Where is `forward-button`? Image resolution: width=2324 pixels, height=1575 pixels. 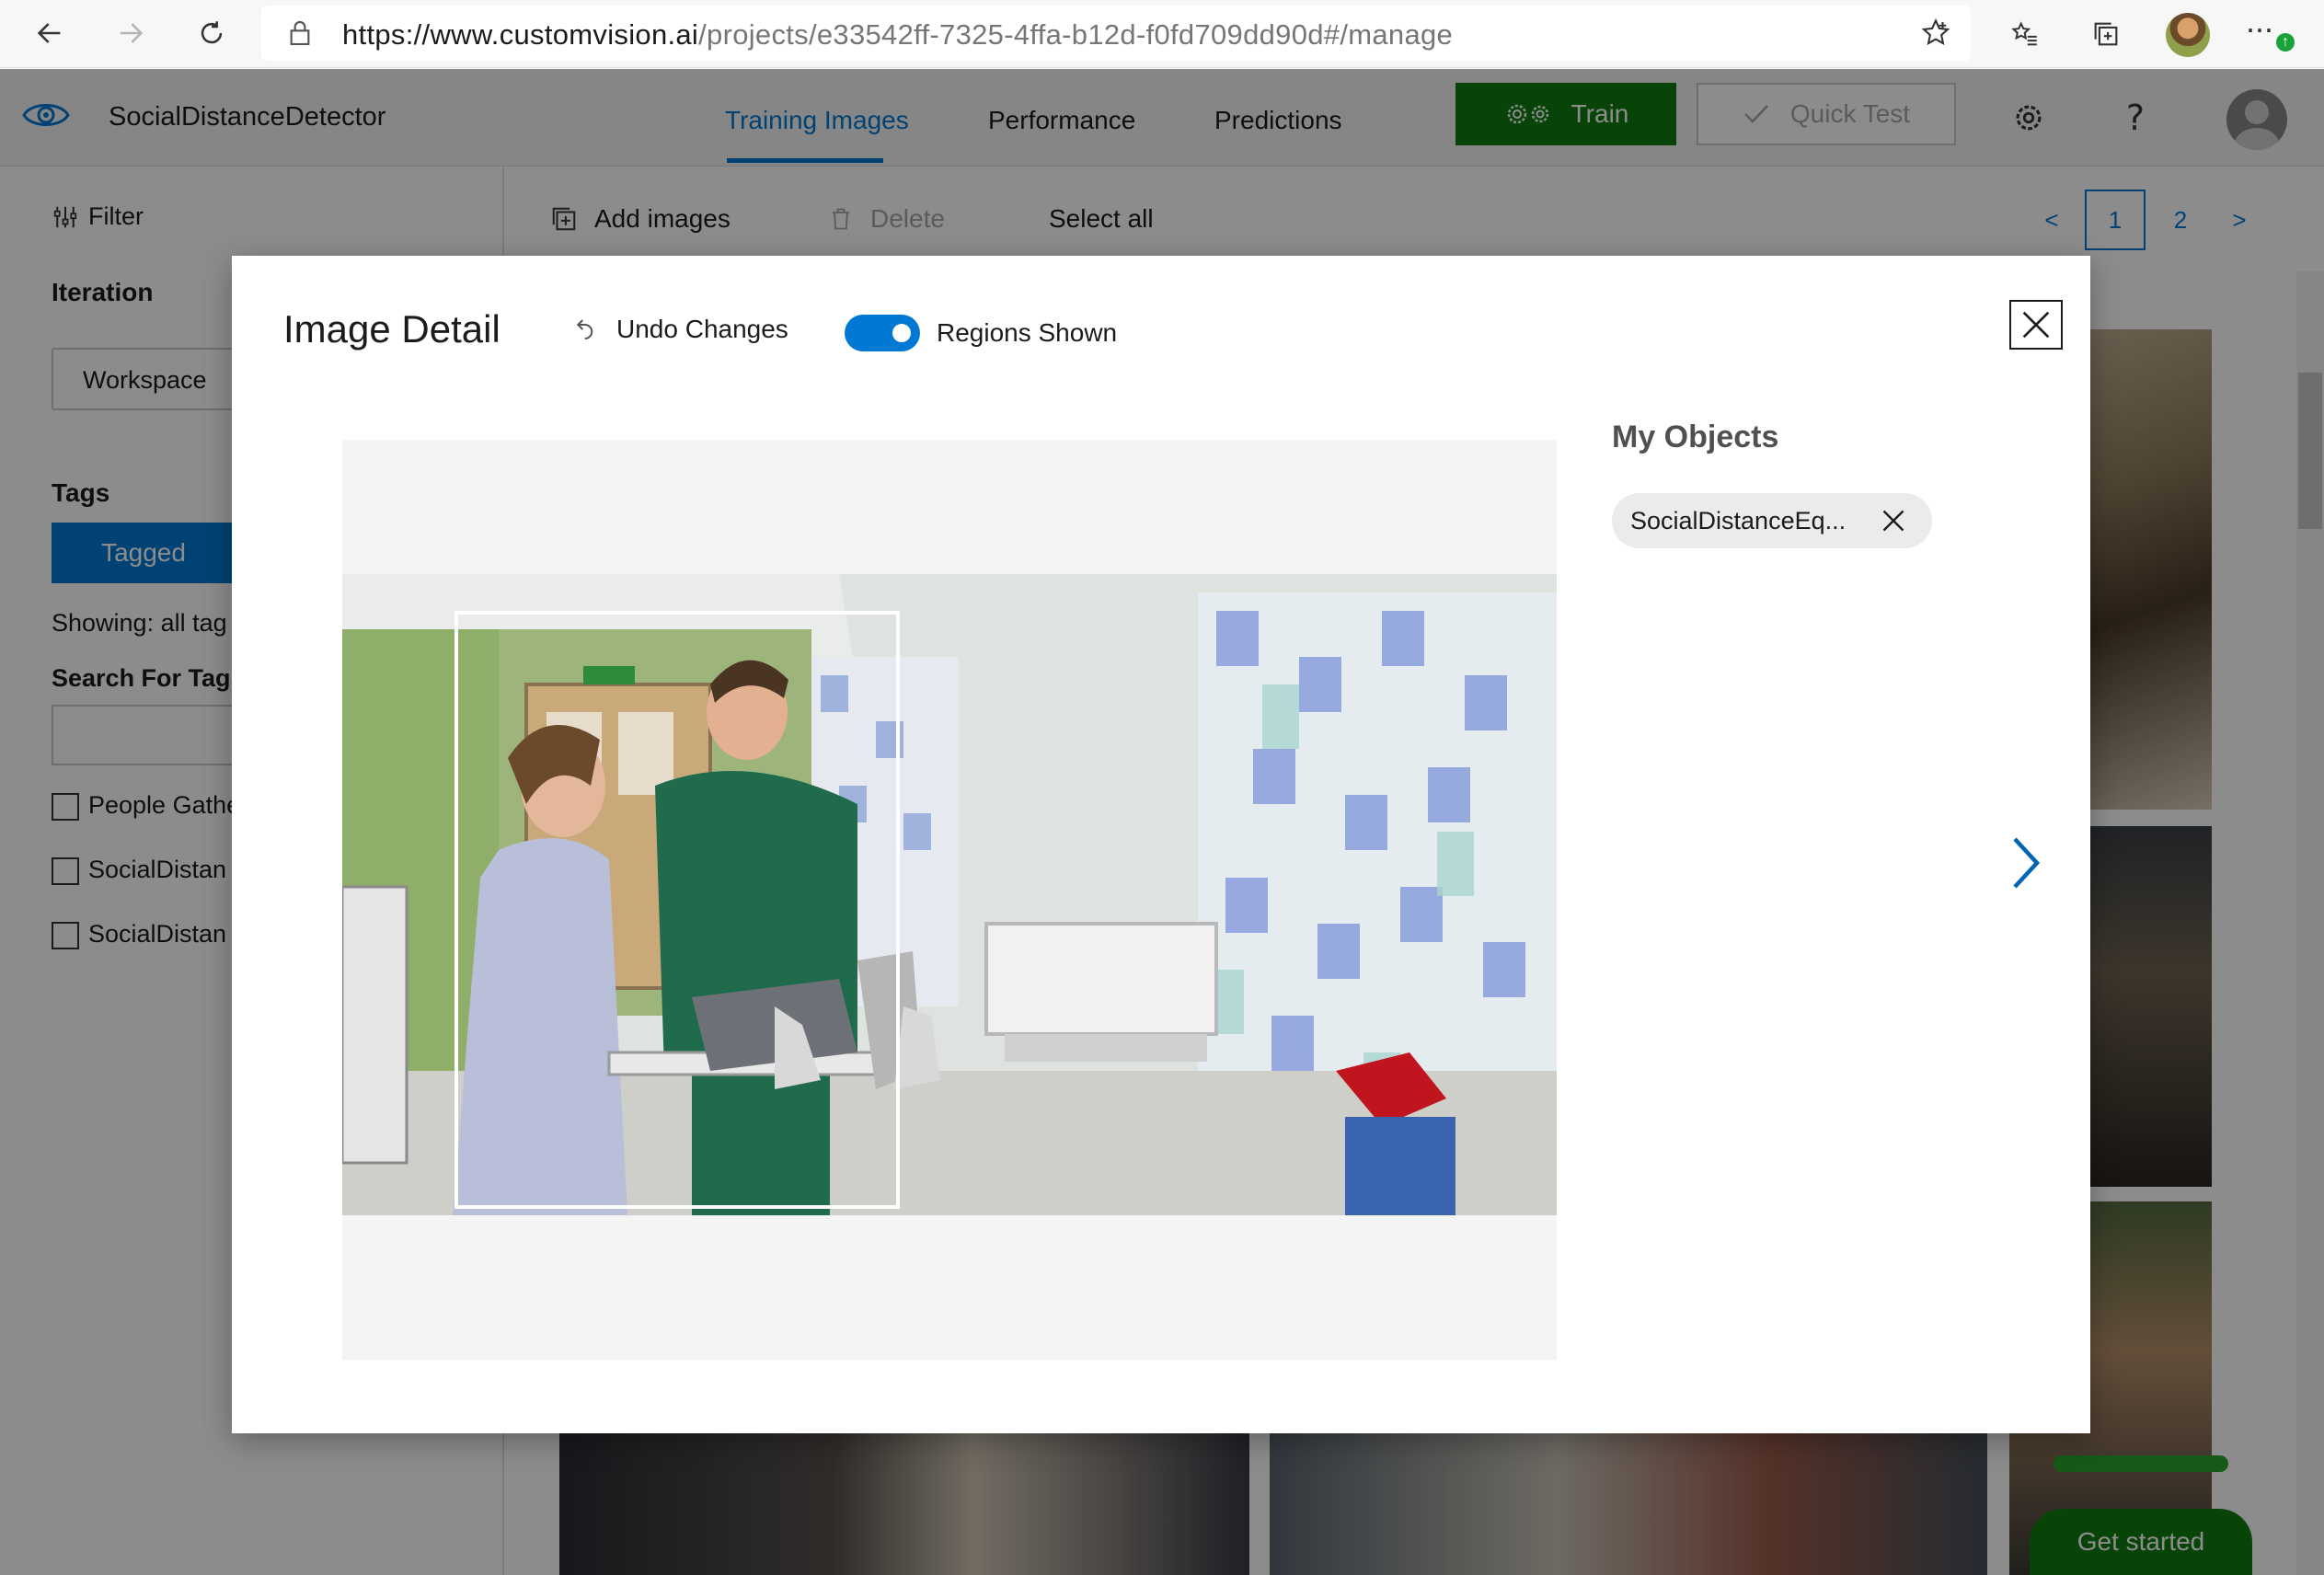
forward-button is located at coordinates (131, 33).